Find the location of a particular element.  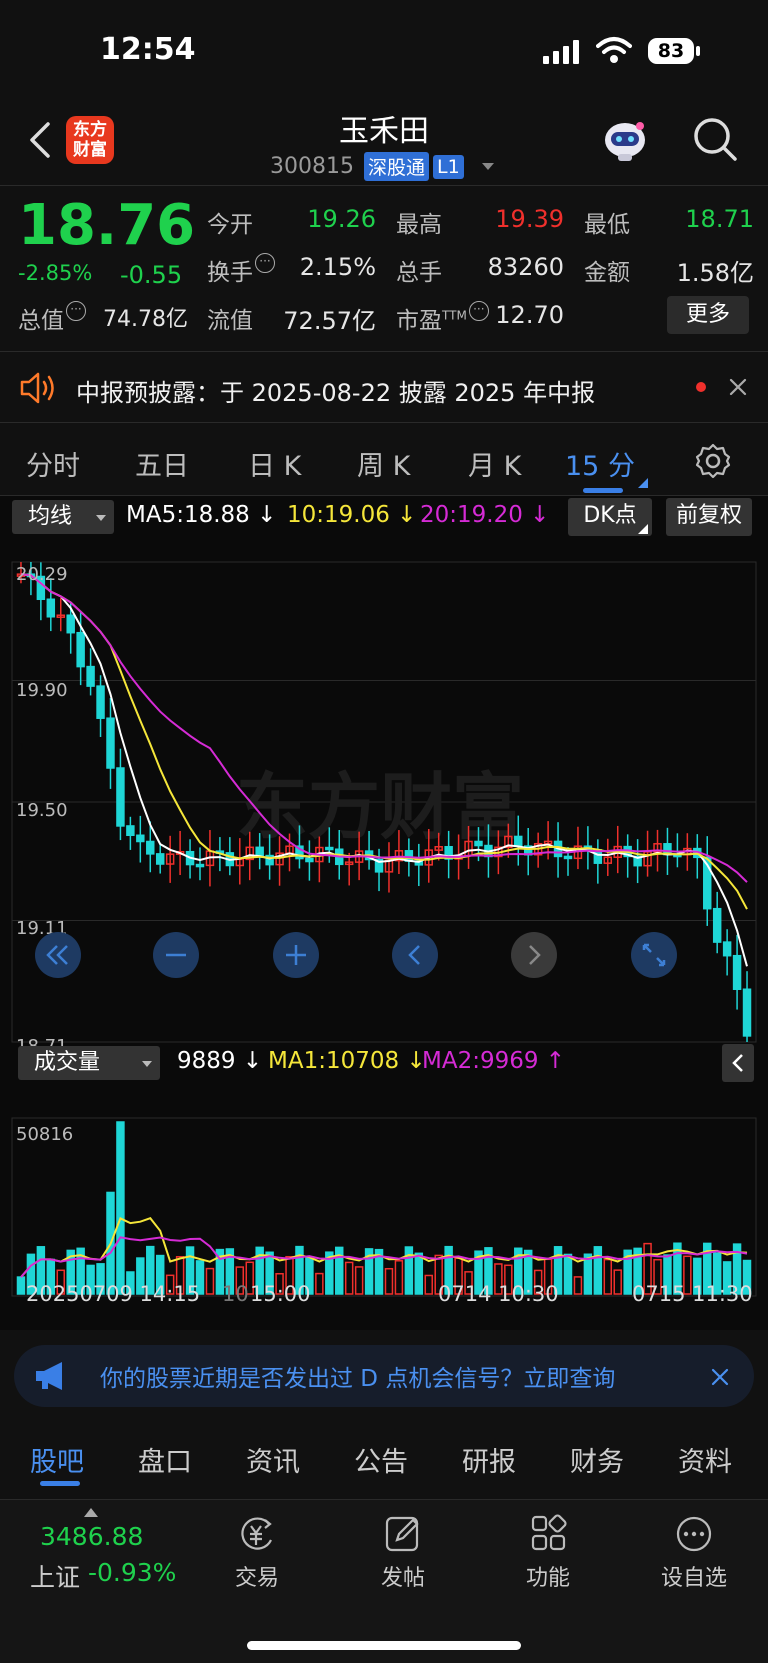

volume-max-label: 50816 is located at coordinates (44, 1134).